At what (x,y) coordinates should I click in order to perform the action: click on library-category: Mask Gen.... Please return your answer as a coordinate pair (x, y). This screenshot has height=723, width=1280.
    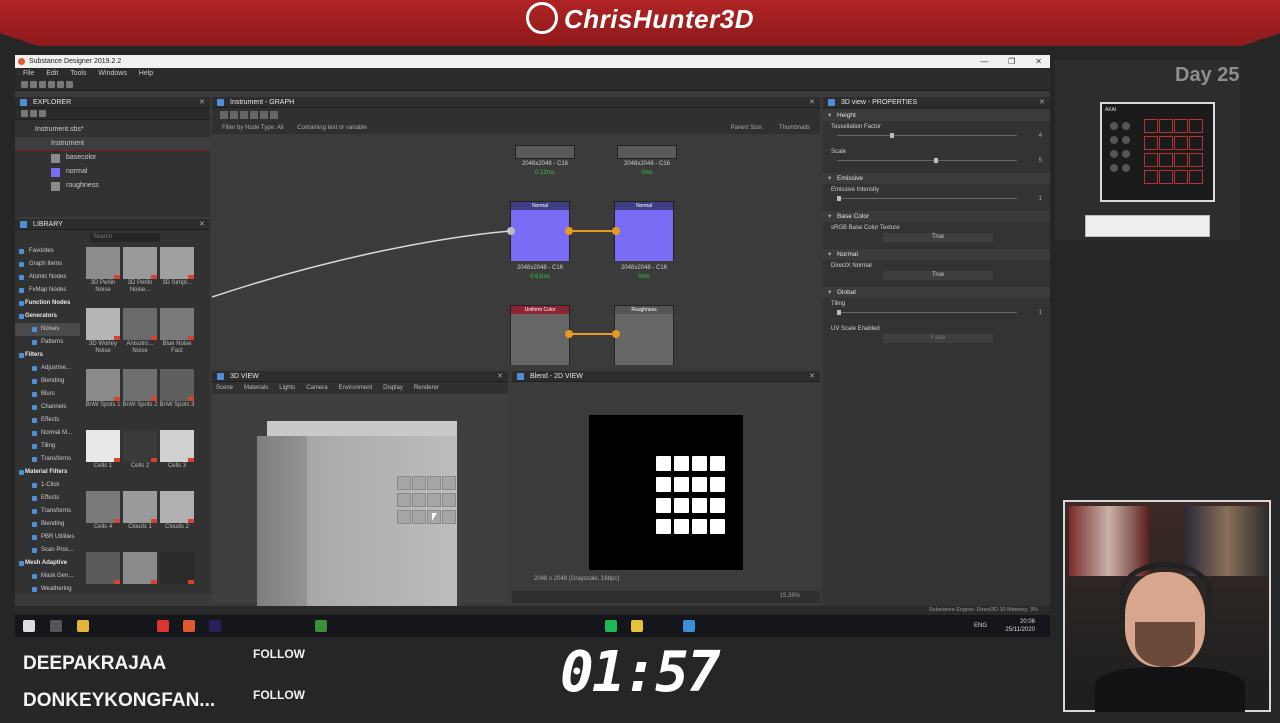
    Looking at the image, I should click on (47, 576).